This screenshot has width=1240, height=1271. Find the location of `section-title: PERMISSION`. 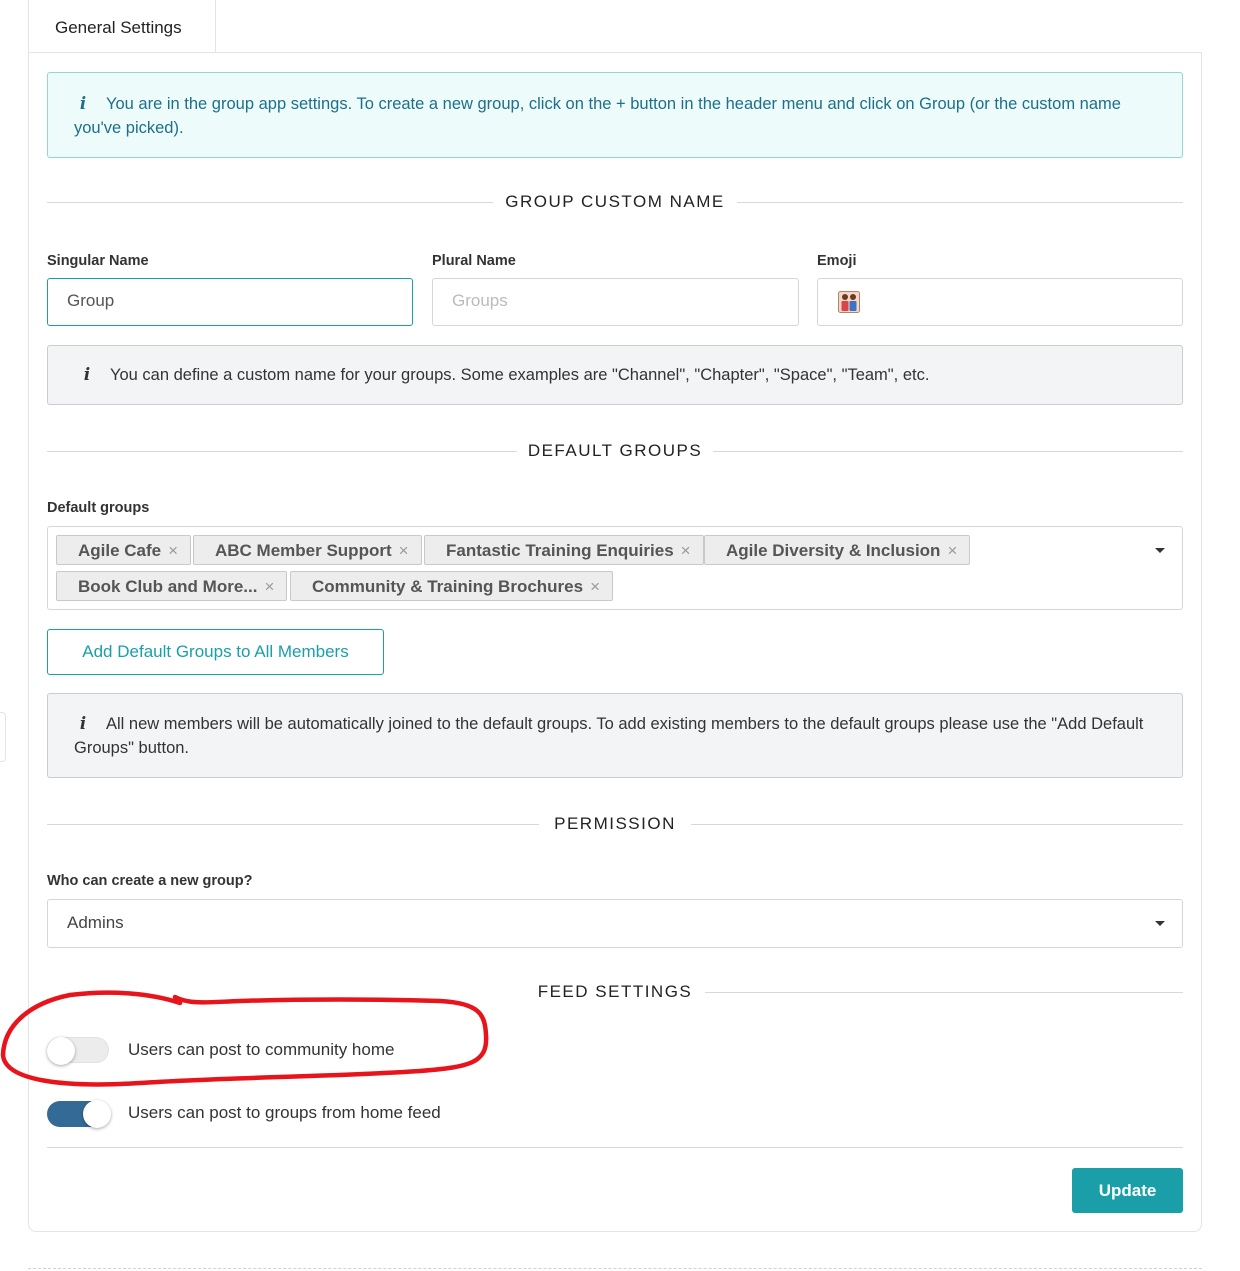

section-title: PERMISSION is located at coordinates (615, 823).